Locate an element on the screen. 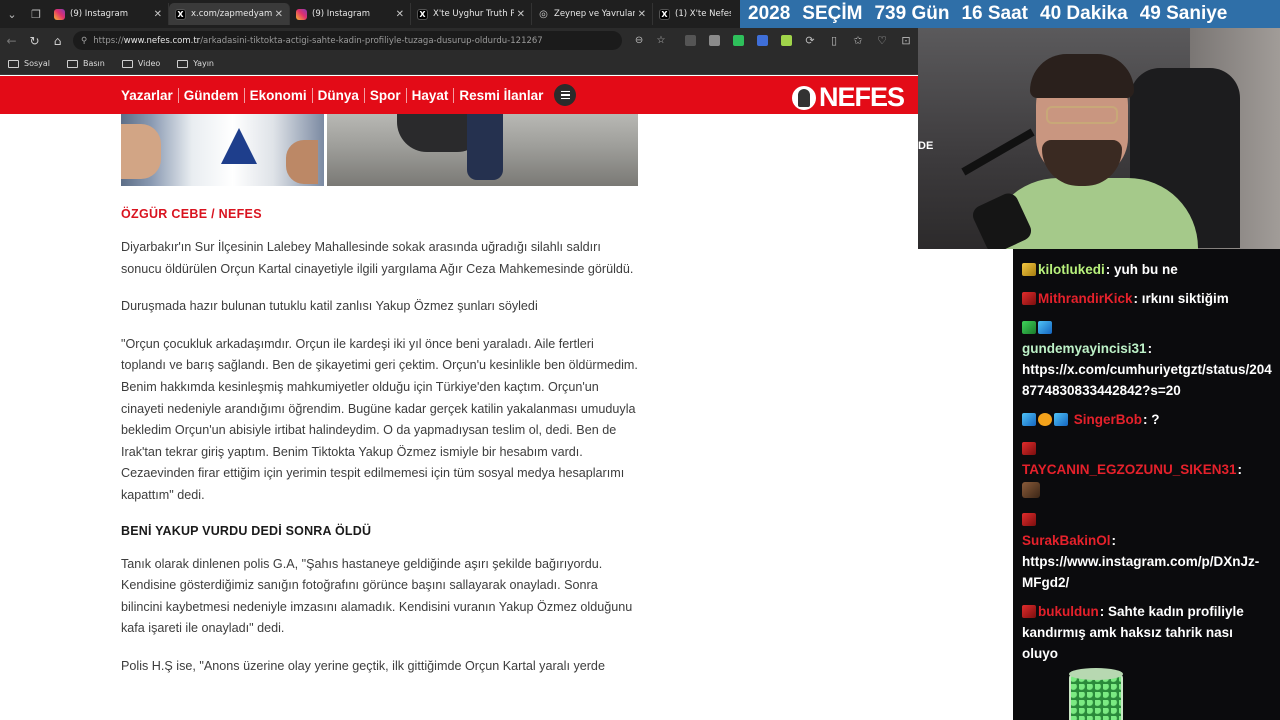 The image size is (1280, 720). photo-right is located at coordinates (482, 150).